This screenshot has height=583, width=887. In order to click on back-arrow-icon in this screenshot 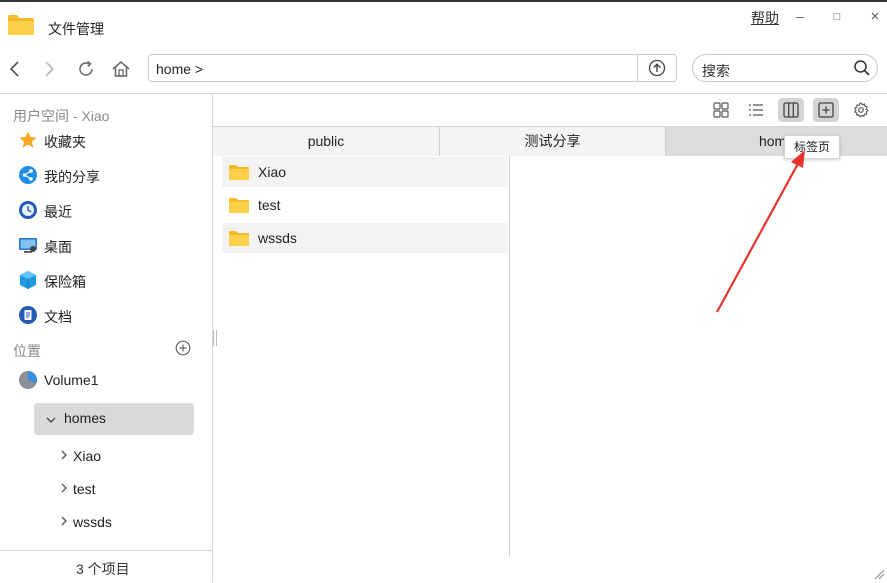, I will do `click(15, 69)`.